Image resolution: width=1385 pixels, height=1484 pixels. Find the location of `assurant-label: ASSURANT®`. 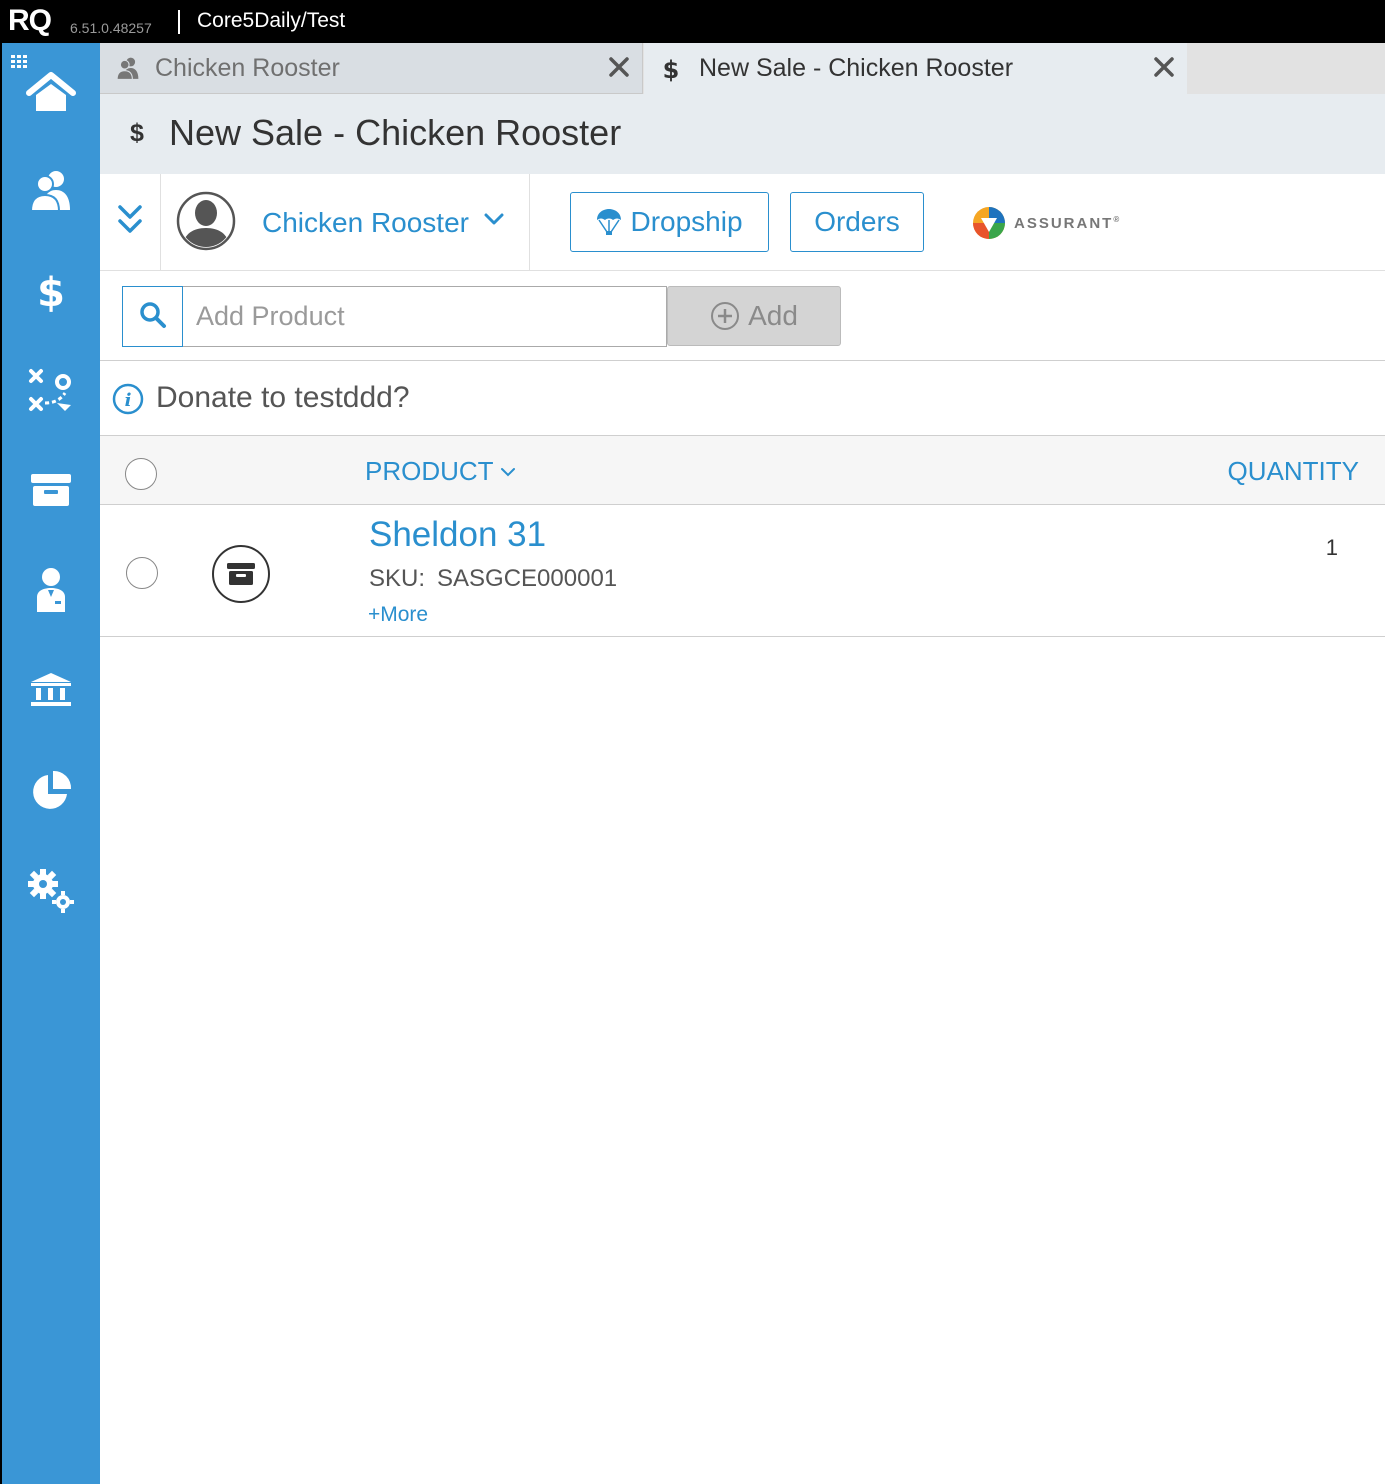

assurant-label: ASSURANT® is located at coordinates (1068, 223).